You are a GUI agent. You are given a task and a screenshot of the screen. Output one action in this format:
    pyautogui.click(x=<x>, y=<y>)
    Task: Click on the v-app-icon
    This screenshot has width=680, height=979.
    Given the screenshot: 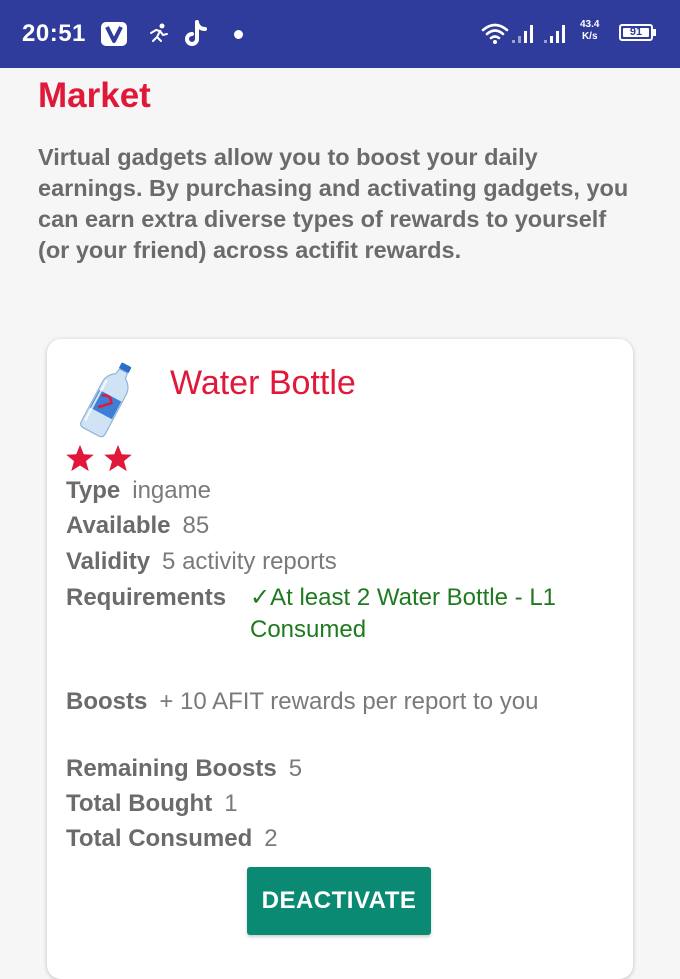 What is the action you would take?
    pyautogui.click(x=114, y=34)
    